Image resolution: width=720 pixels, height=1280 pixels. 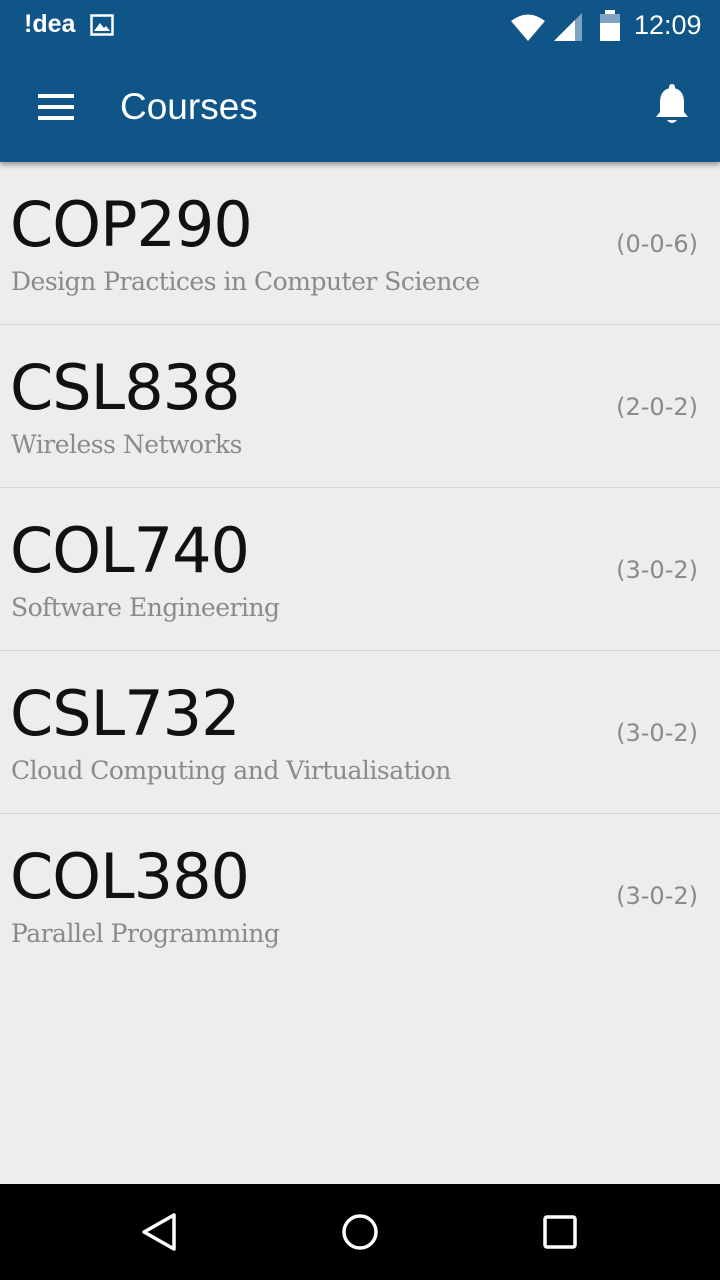 I want to click on course-name: Parallel Programming, so click(x=145, y=933).